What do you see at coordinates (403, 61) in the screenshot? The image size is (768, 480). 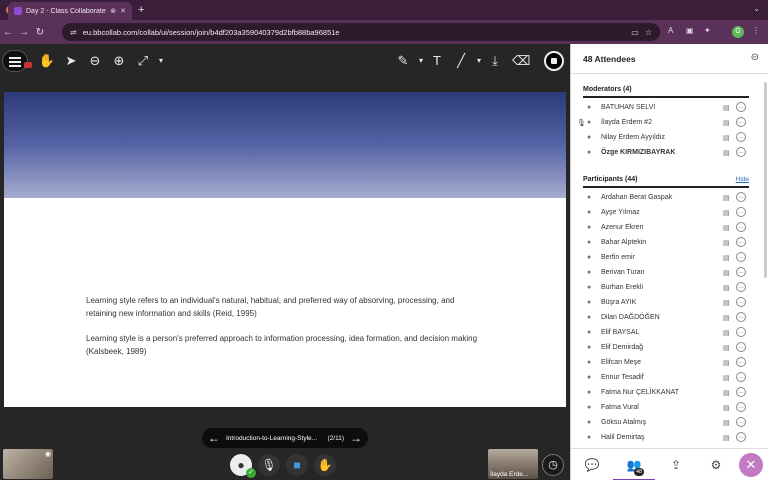 I see `pen-tool-icon: ✎` at bounding box center [403, 61].